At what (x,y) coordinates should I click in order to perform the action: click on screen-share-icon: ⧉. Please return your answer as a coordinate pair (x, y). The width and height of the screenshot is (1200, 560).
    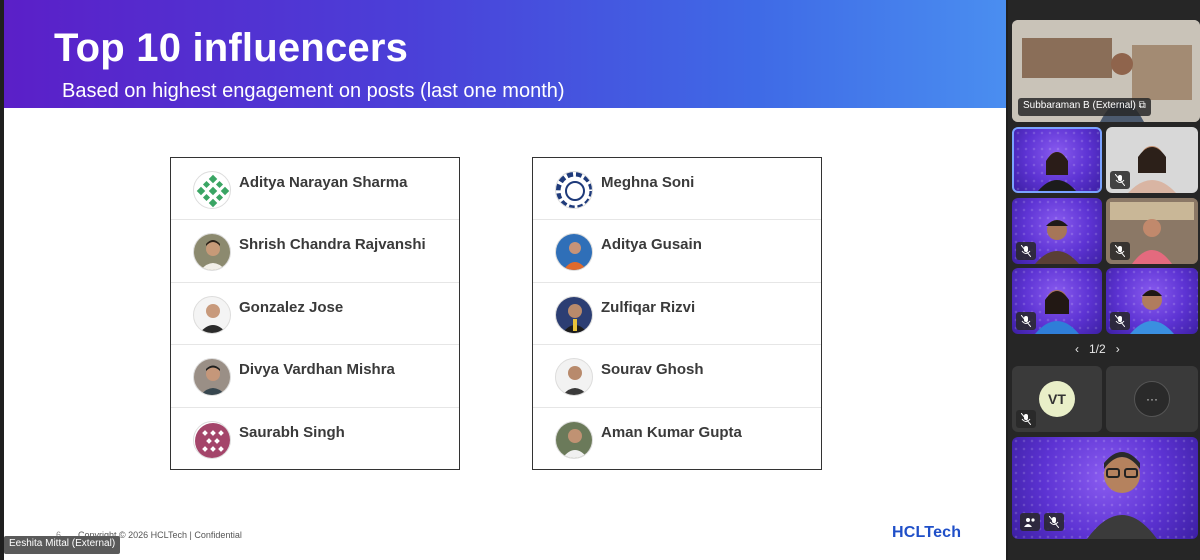
    Looking at the image, I should click on (1142, 105).